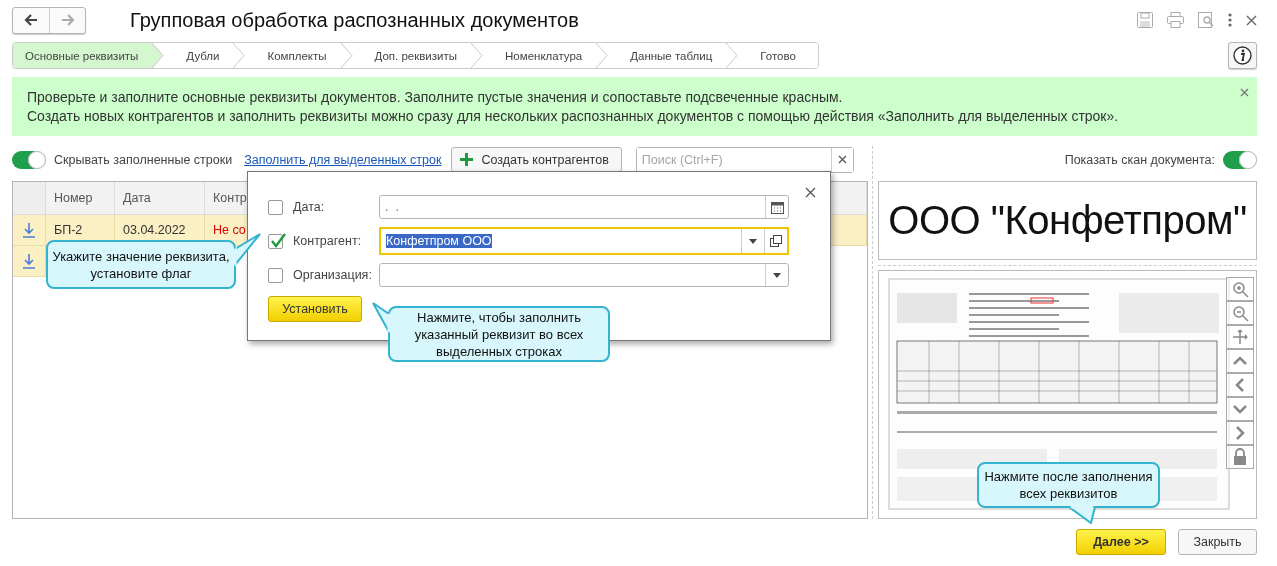  What do you see at coordinates (1240, 433) in the screenshot?
I see `right-chevron-button` at bounding box center [1240, 433].